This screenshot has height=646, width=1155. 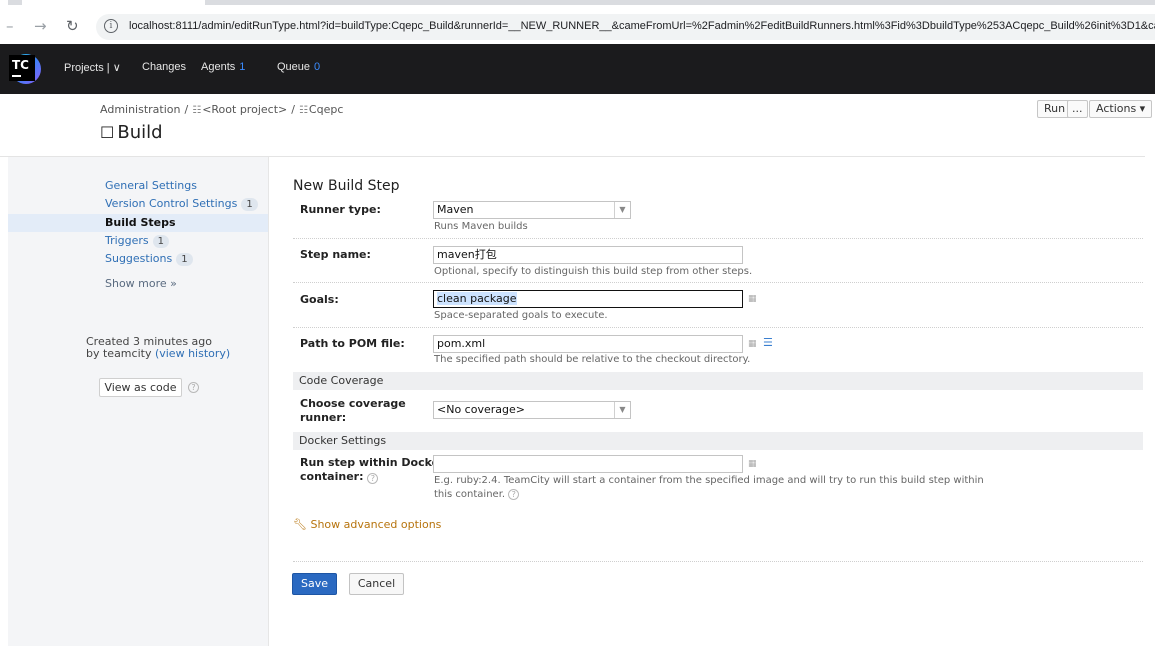 I want to click on coverage-runner-value: <No coverage>, so click(x=481, y=409).